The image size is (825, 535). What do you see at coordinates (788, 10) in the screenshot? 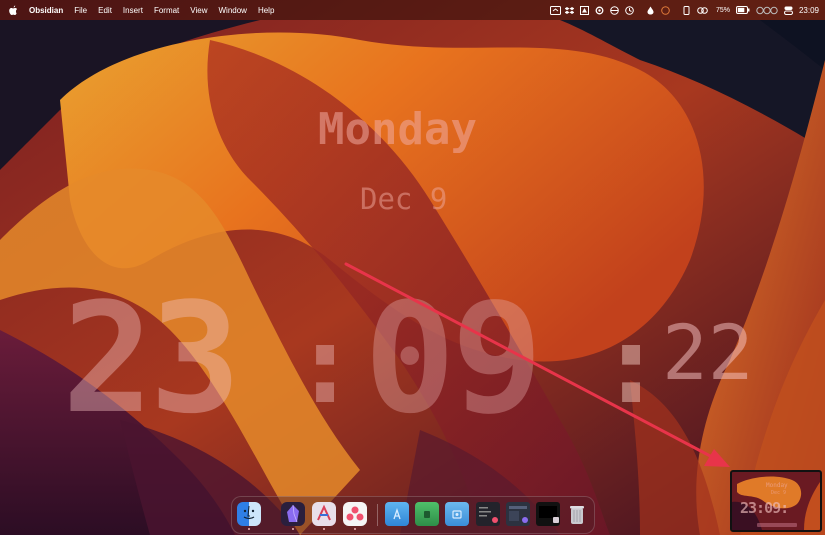
I see `control-center-icon` at bounding box center [788, 10].